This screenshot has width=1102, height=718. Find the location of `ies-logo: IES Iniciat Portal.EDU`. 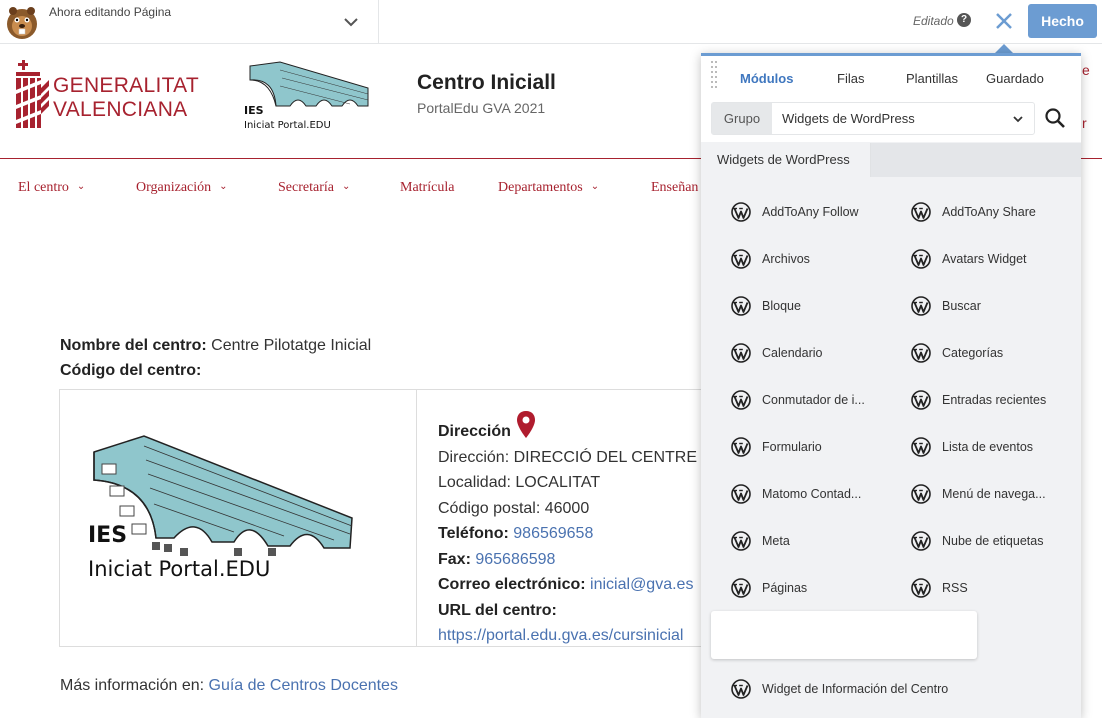

ies-logo: IES Iniciat Portal.EDU is located at coordinates (306, 95).